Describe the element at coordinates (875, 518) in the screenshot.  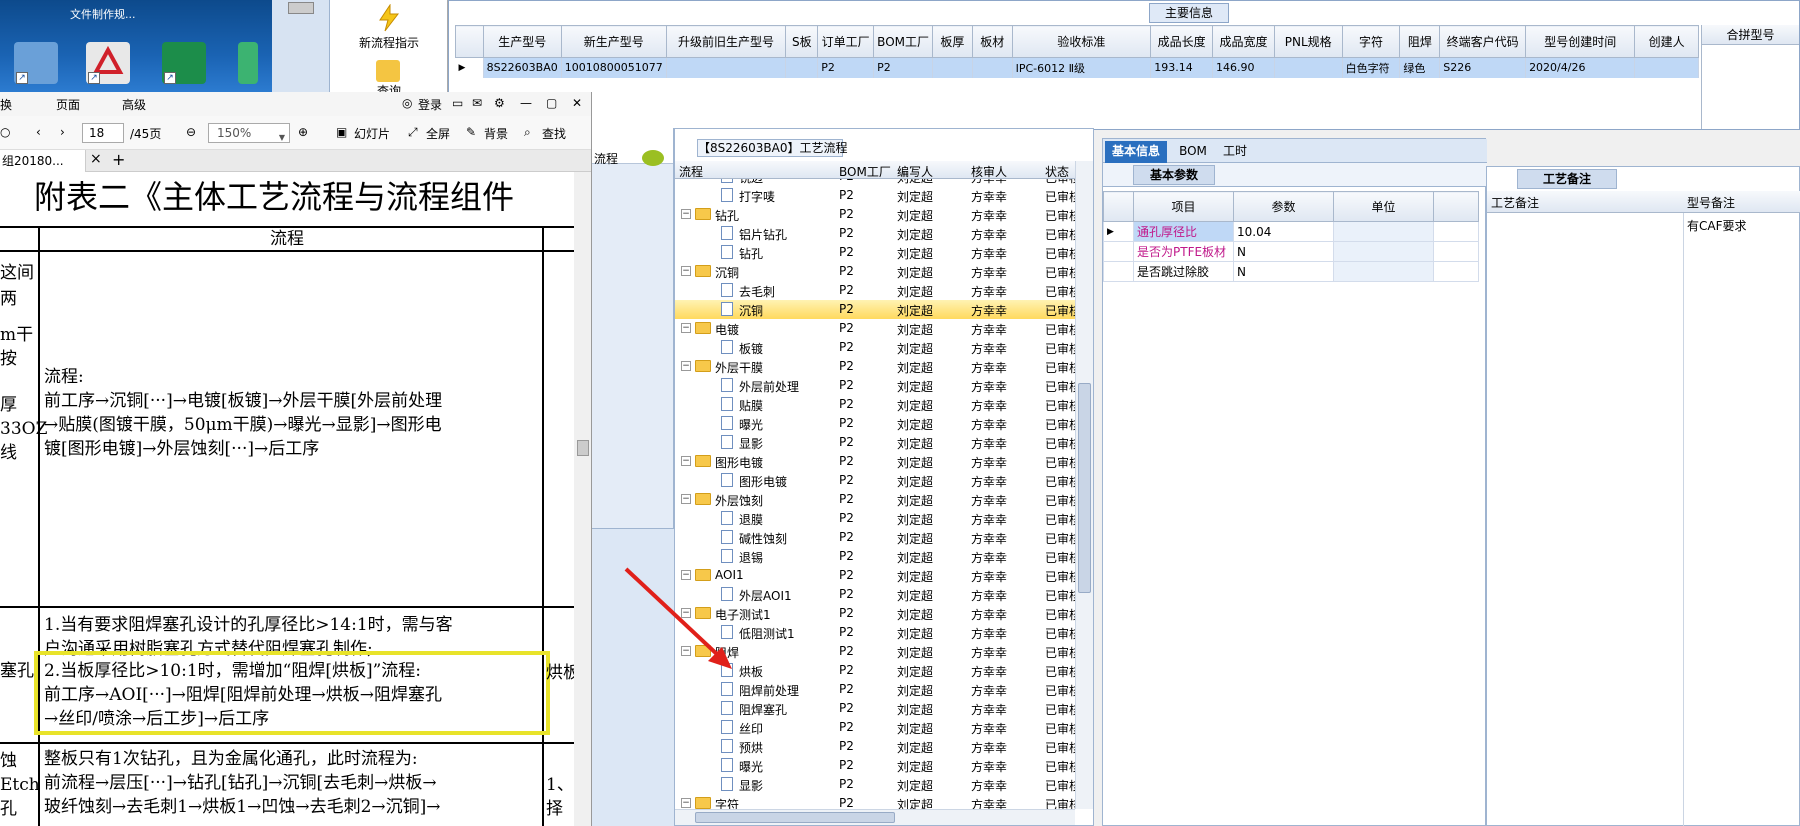
I see `tree-row: 退膜 P2 刘定超 方幸幸 已审核` at that location.